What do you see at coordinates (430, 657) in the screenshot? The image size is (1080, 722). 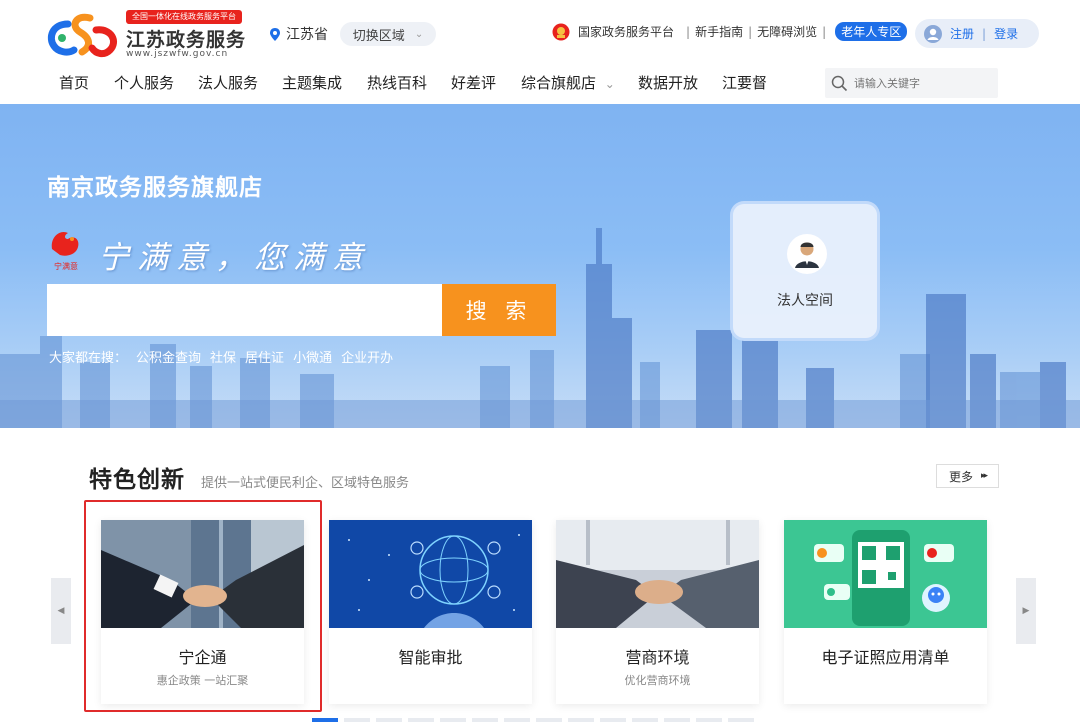 I see `card-title: 智能审批` at bounding box center [430, 657].